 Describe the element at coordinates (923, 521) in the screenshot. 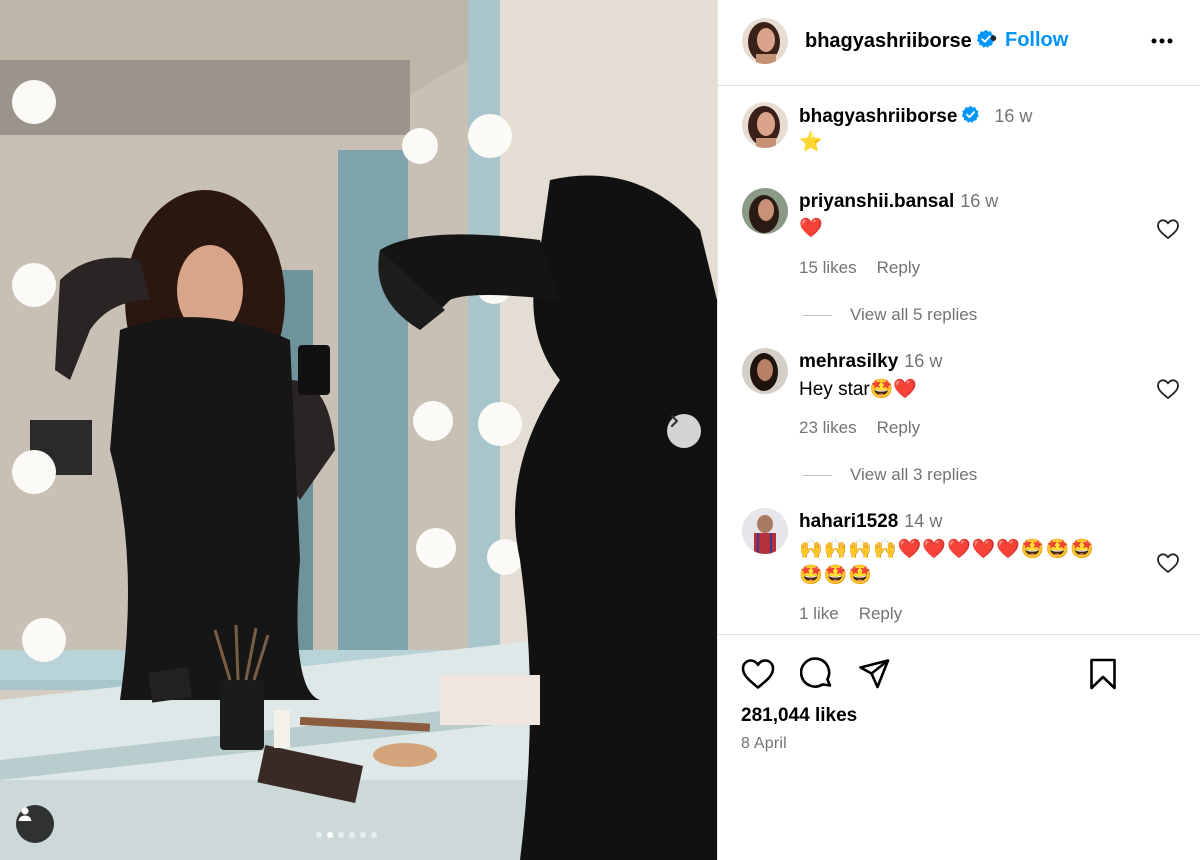

I see `comment-time: 14 w` at that location.